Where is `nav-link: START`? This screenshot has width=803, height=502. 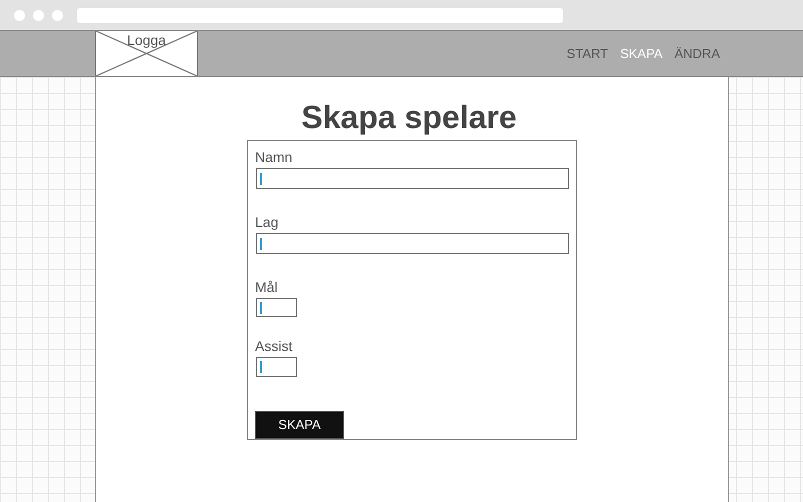
nav-link: START is located at coordinates (587, 54).